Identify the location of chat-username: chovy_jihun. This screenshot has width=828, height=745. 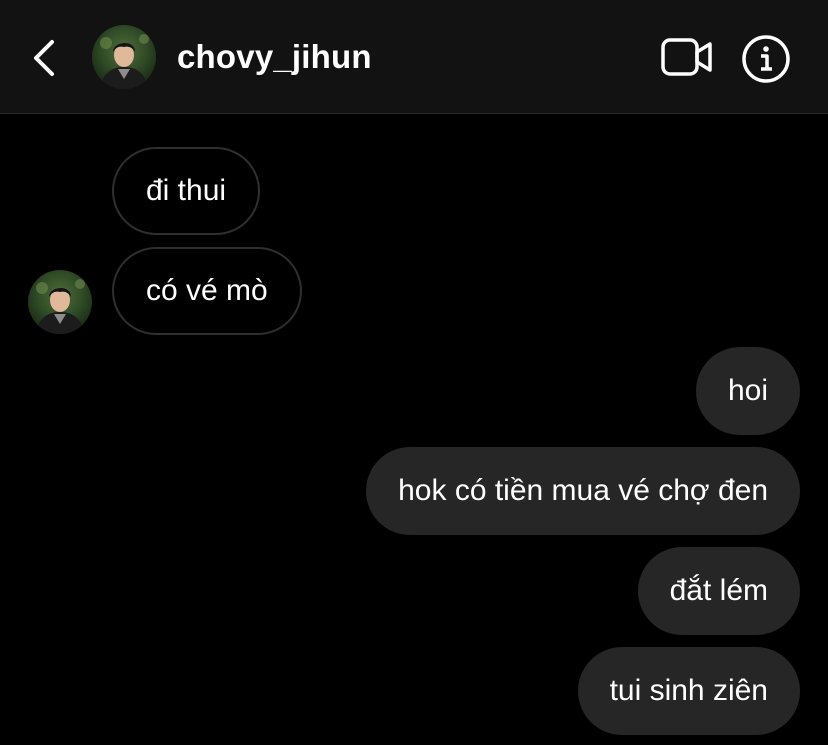
(274, 57).